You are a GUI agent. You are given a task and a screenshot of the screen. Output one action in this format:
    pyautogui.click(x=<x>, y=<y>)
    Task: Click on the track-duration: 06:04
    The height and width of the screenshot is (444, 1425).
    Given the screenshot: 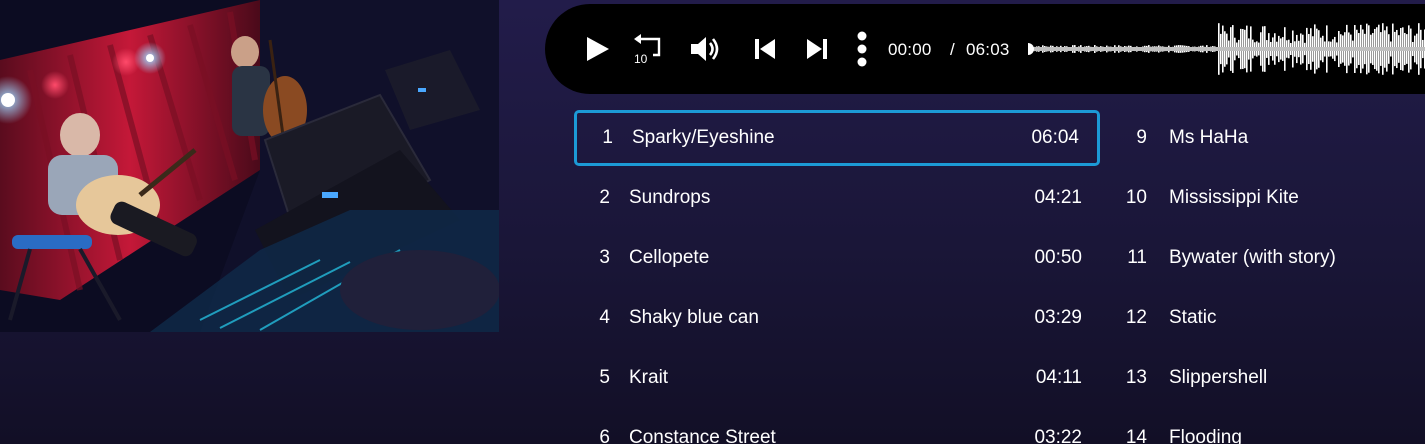 What is the action you would take?
    pyautogui.click(x=1055, y=137)
    